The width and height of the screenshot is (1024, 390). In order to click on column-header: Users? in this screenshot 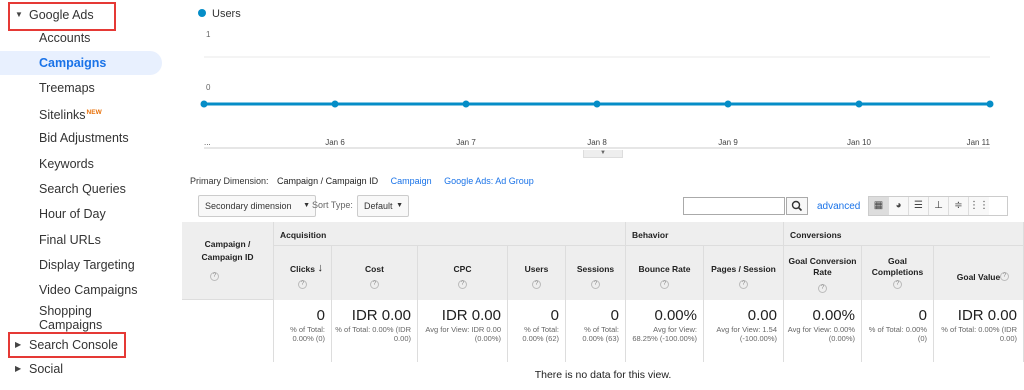, I will do `click(537, 273)`.